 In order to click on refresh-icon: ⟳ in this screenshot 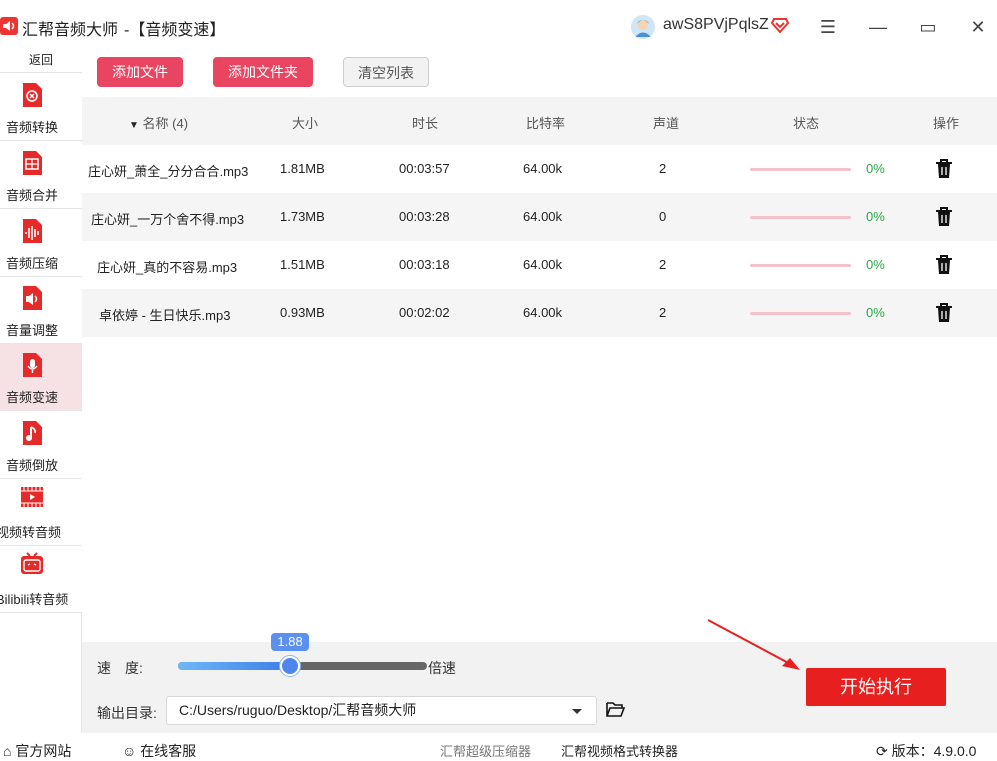, I will do `click(882, 751)`.